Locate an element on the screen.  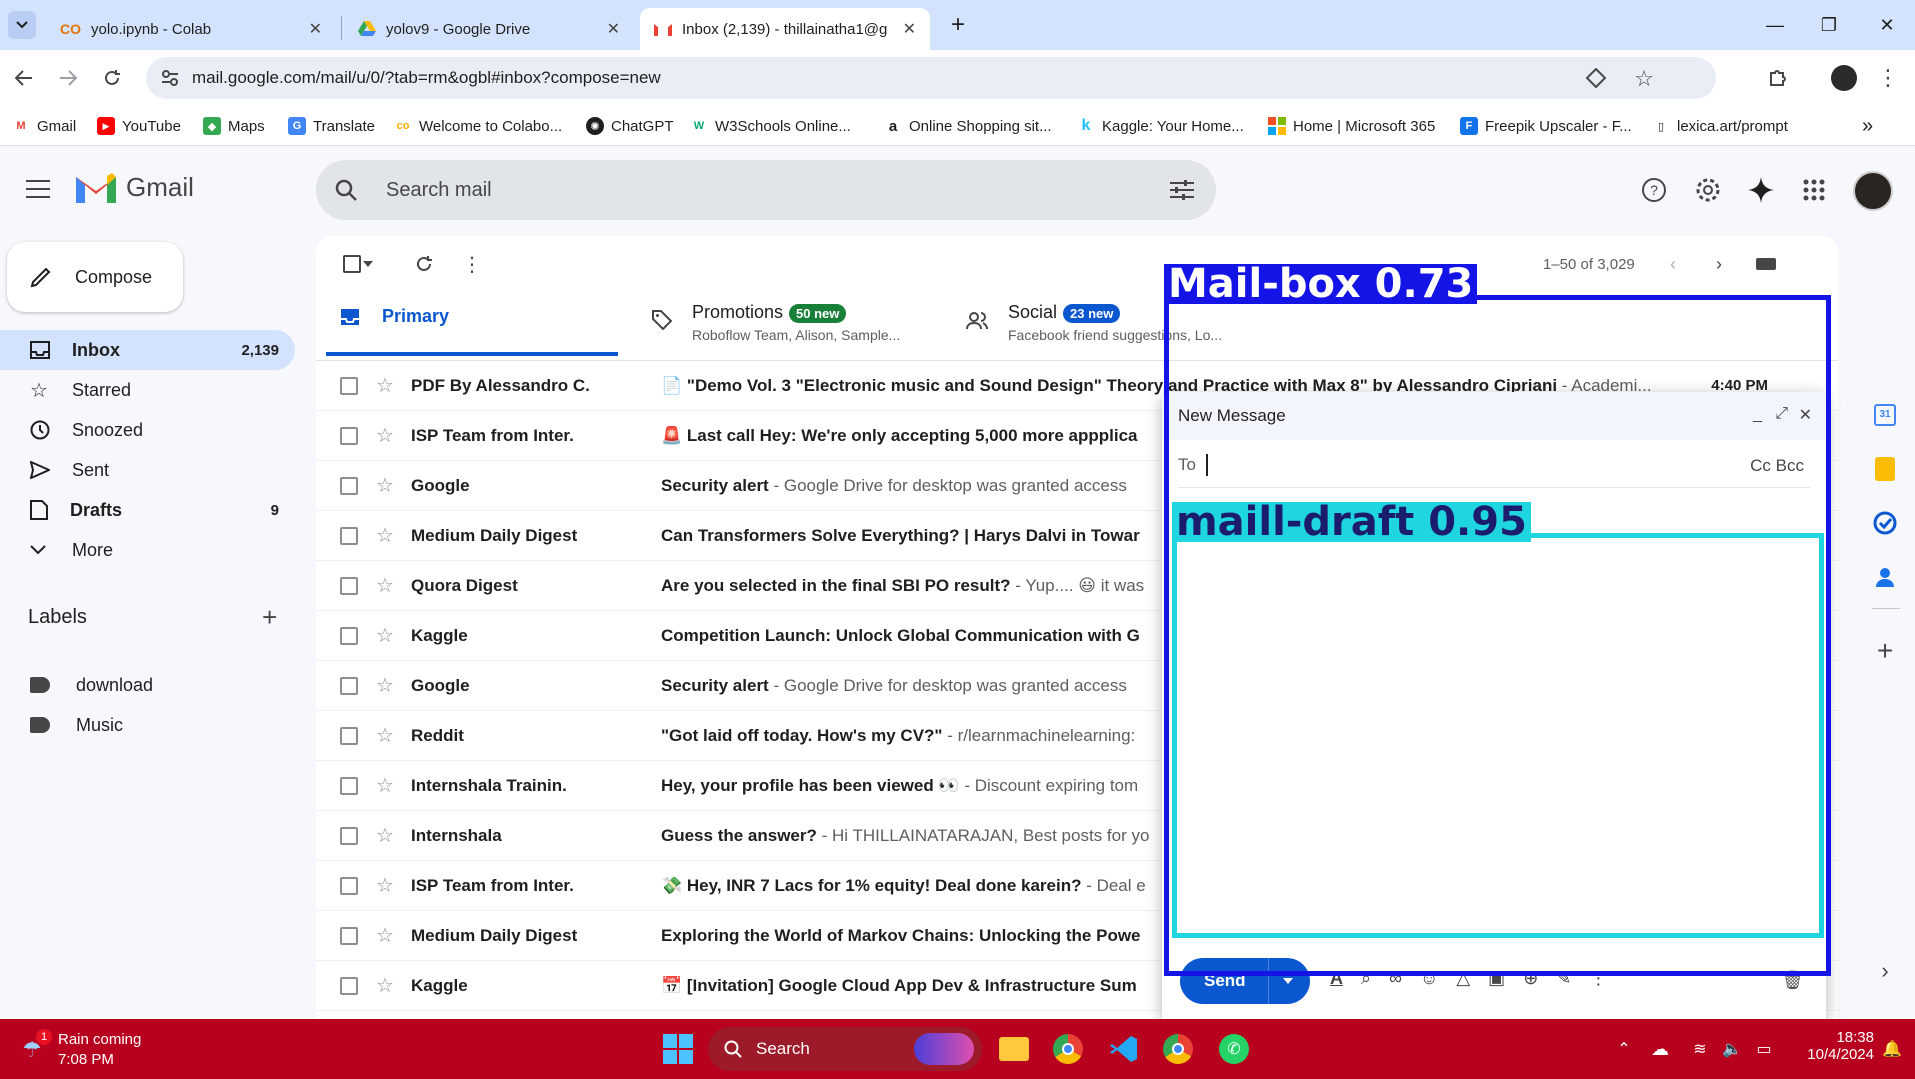
chrome-icon is located at coordinates (1068, 1049).